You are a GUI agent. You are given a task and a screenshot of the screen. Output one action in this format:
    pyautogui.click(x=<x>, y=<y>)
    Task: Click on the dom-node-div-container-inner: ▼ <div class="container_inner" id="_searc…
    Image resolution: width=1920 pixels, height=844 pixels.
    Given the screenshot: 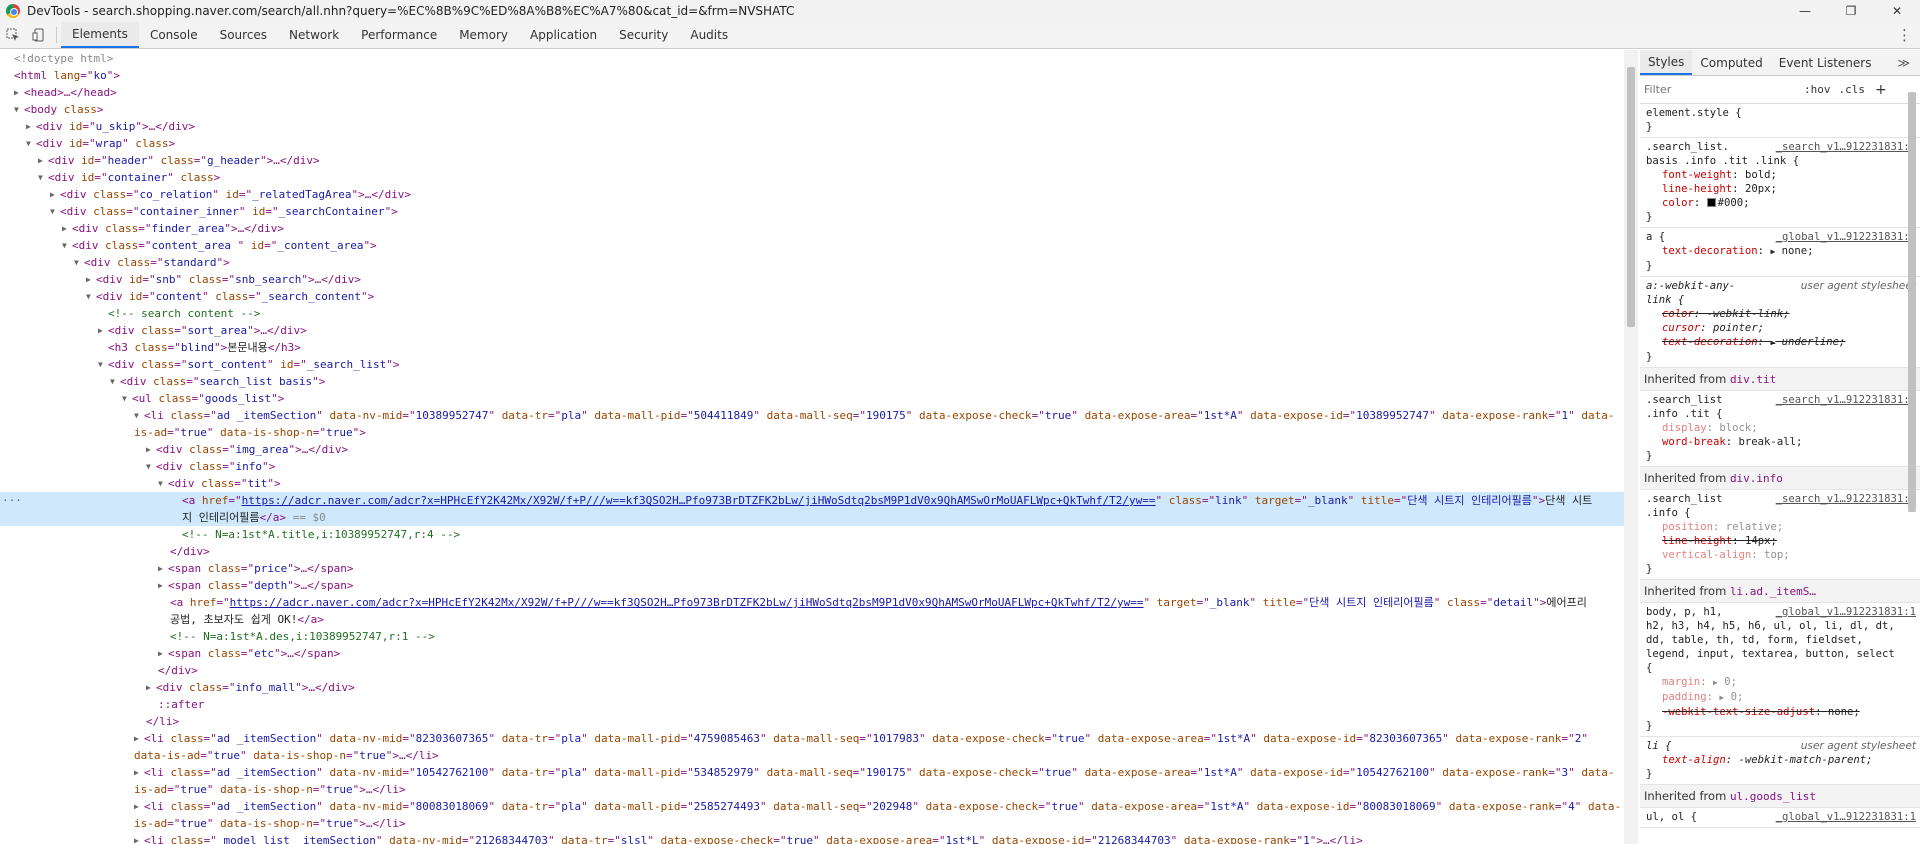 What is the action you would take?
    pyautogui.click(x=812, y=211)
    